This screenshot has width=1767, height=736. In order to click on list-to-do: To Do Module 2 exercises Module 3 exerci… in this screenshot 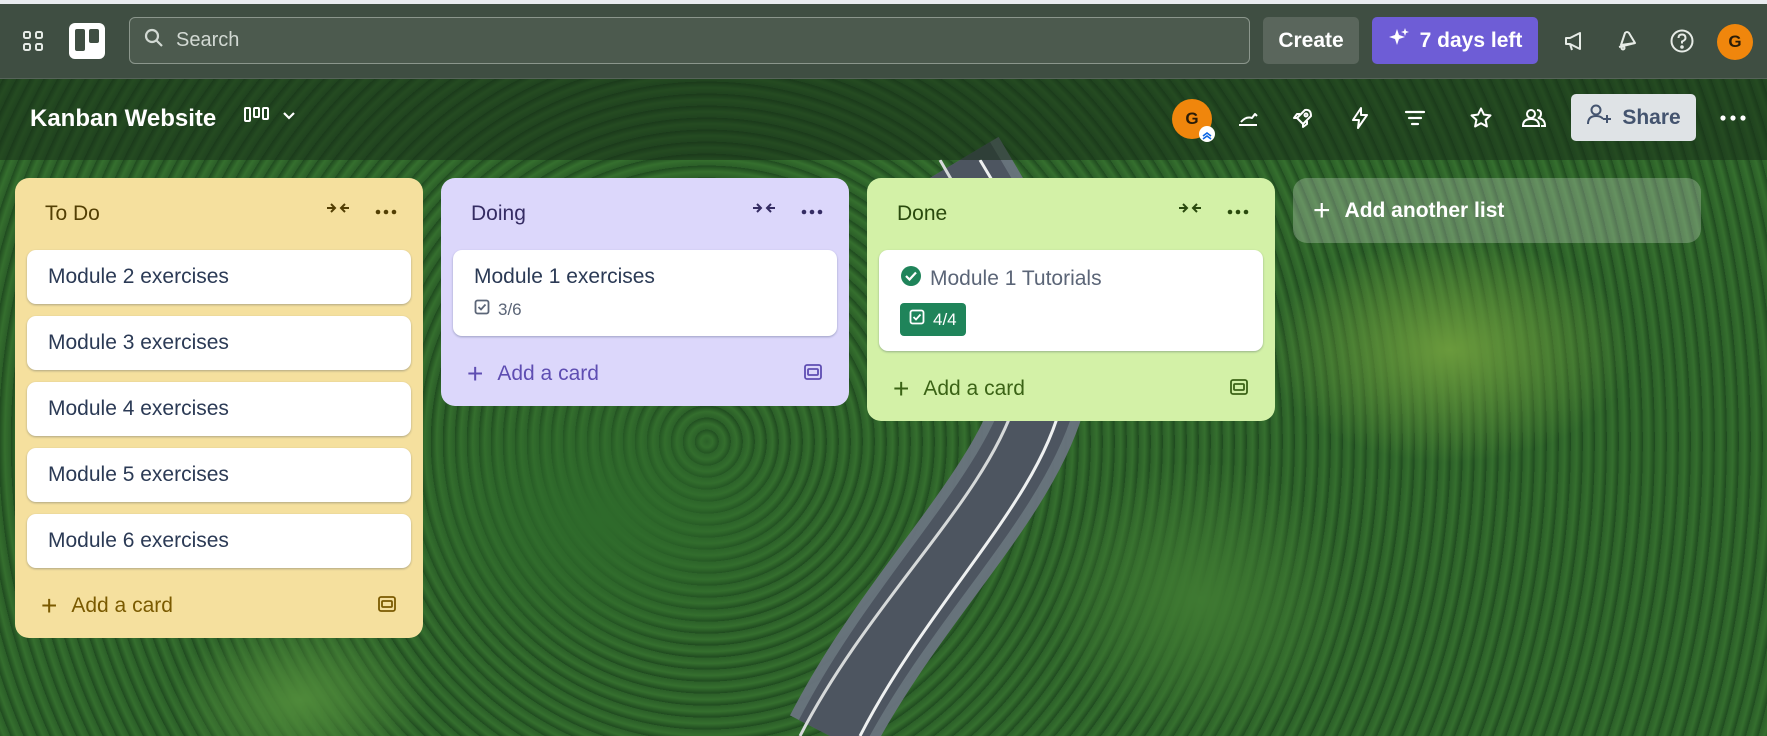, I will do `click(219, 408)`.